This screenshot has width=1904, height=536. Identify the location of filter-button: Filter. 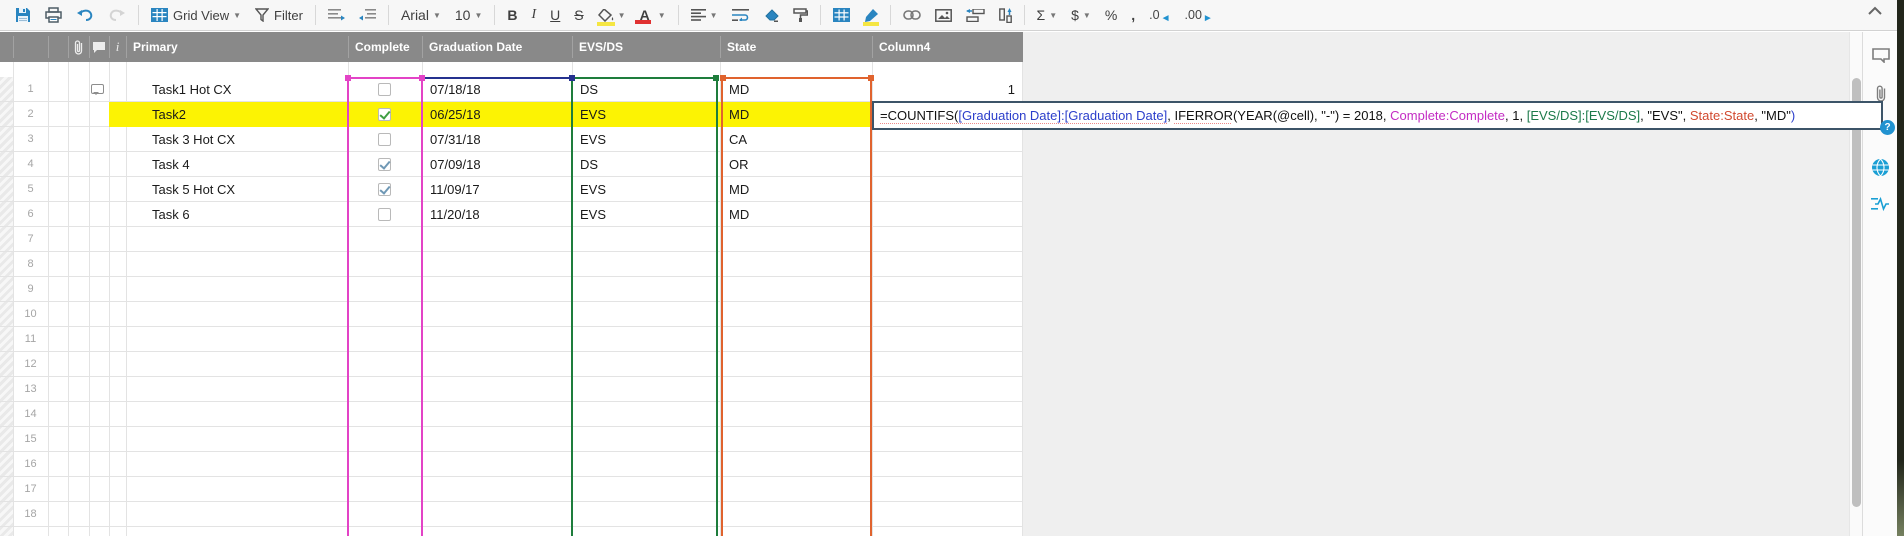
(279, 15).